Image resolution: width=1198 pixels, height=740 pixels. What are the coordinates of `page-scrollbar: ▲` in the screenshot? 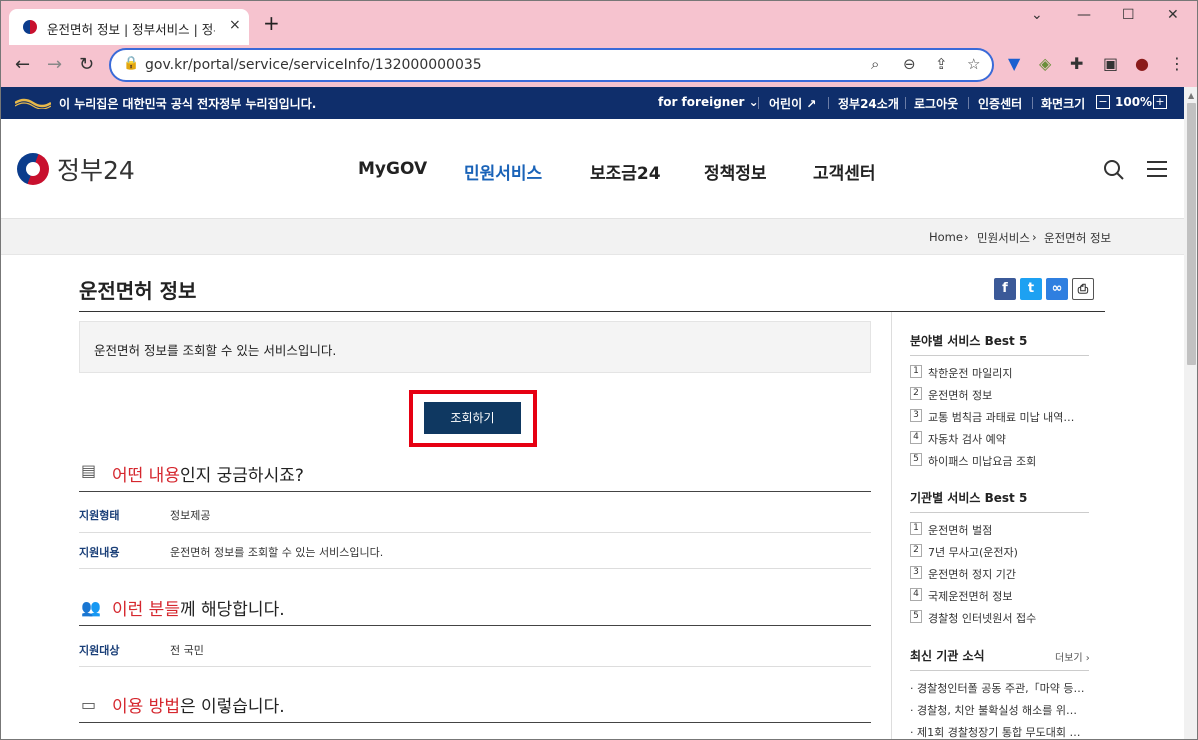 It's located at (1190, 413).